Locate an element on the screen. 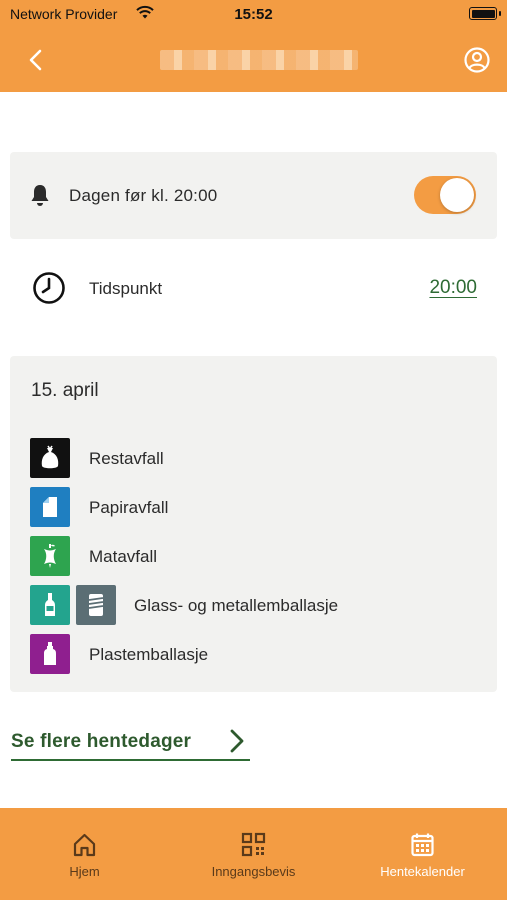 The image size is (507, 900). trash-bag-icon is located at coordinates (50, 458).